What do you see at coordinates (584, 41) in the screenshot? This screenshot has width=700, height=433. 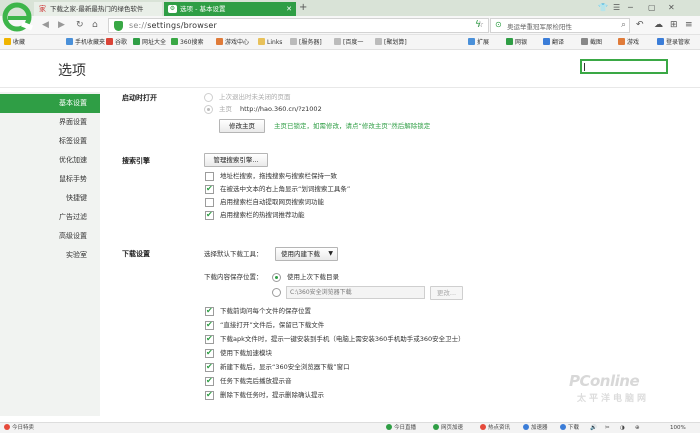 I see `scissors-icon` at bounding box center [584, 41].